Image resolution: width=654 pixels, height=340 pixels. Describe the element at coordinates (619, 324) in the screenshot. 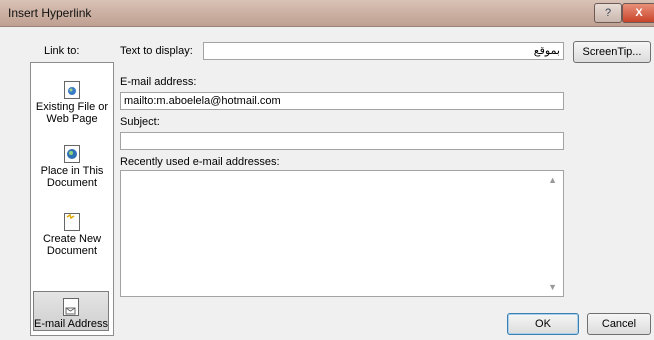

I see `cancel-button: Cancel` at that location.